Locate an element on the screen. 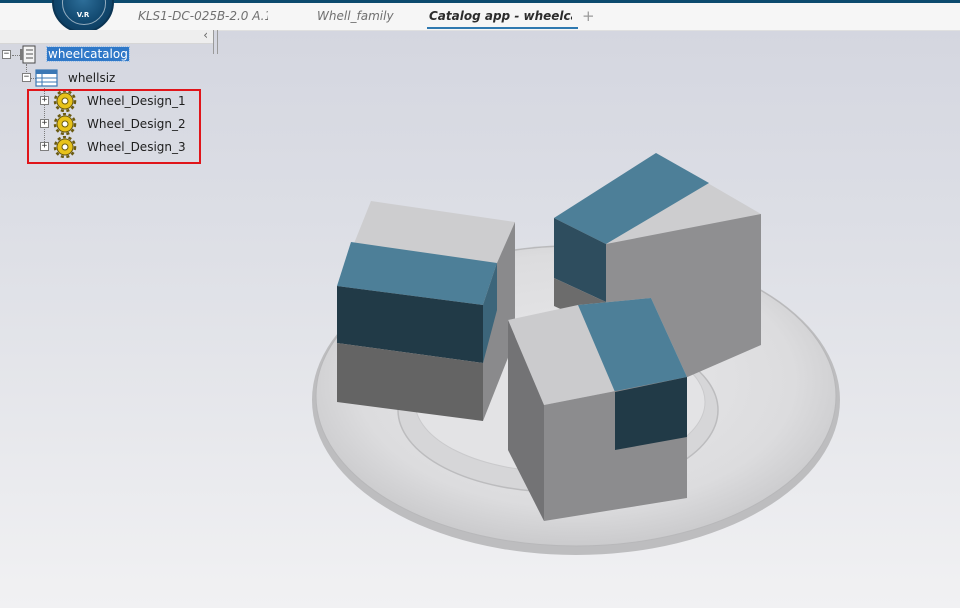 The width and height of the screenshot is (960, 608). tab-whell-family: Whell_family is located at coordinates (362, 19).